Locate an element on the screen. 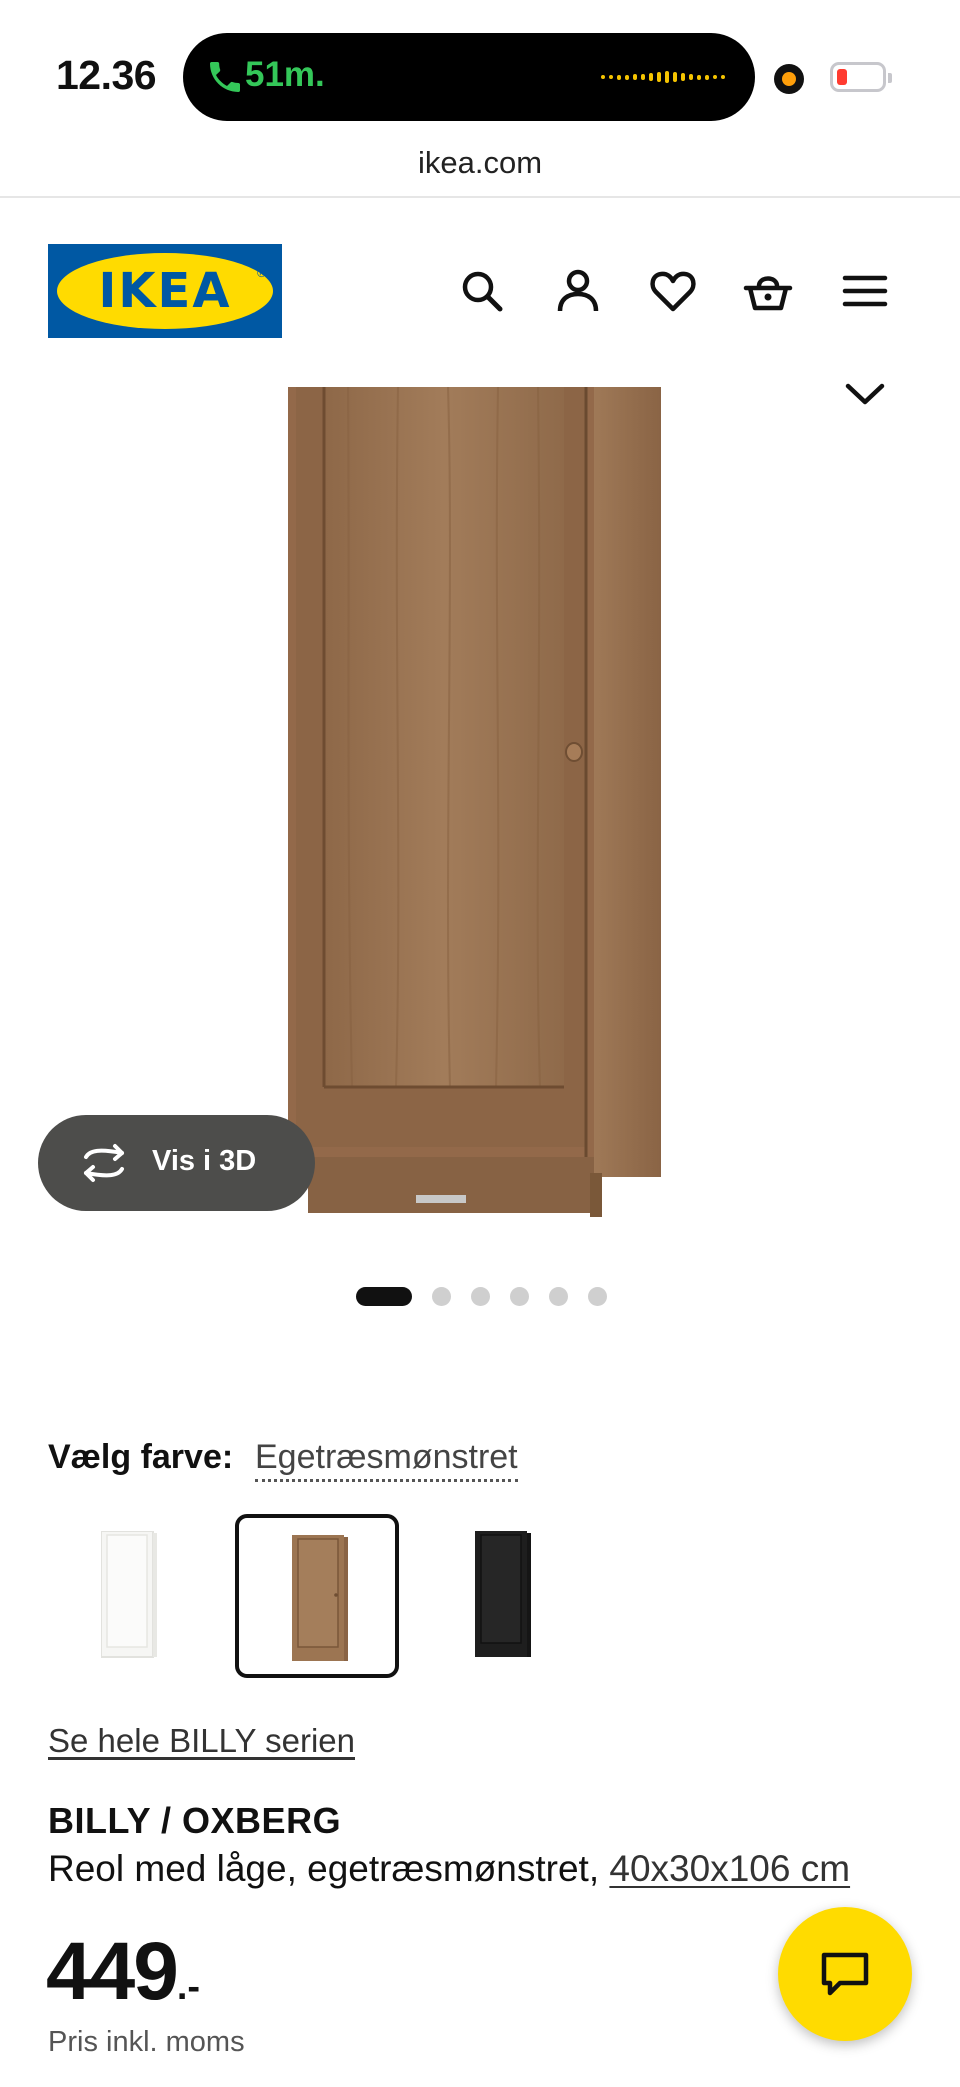 This screenshot has width=960, height=2087. product-measurements-link: 40x30x106 cm is located at coordinates (729, 1868).